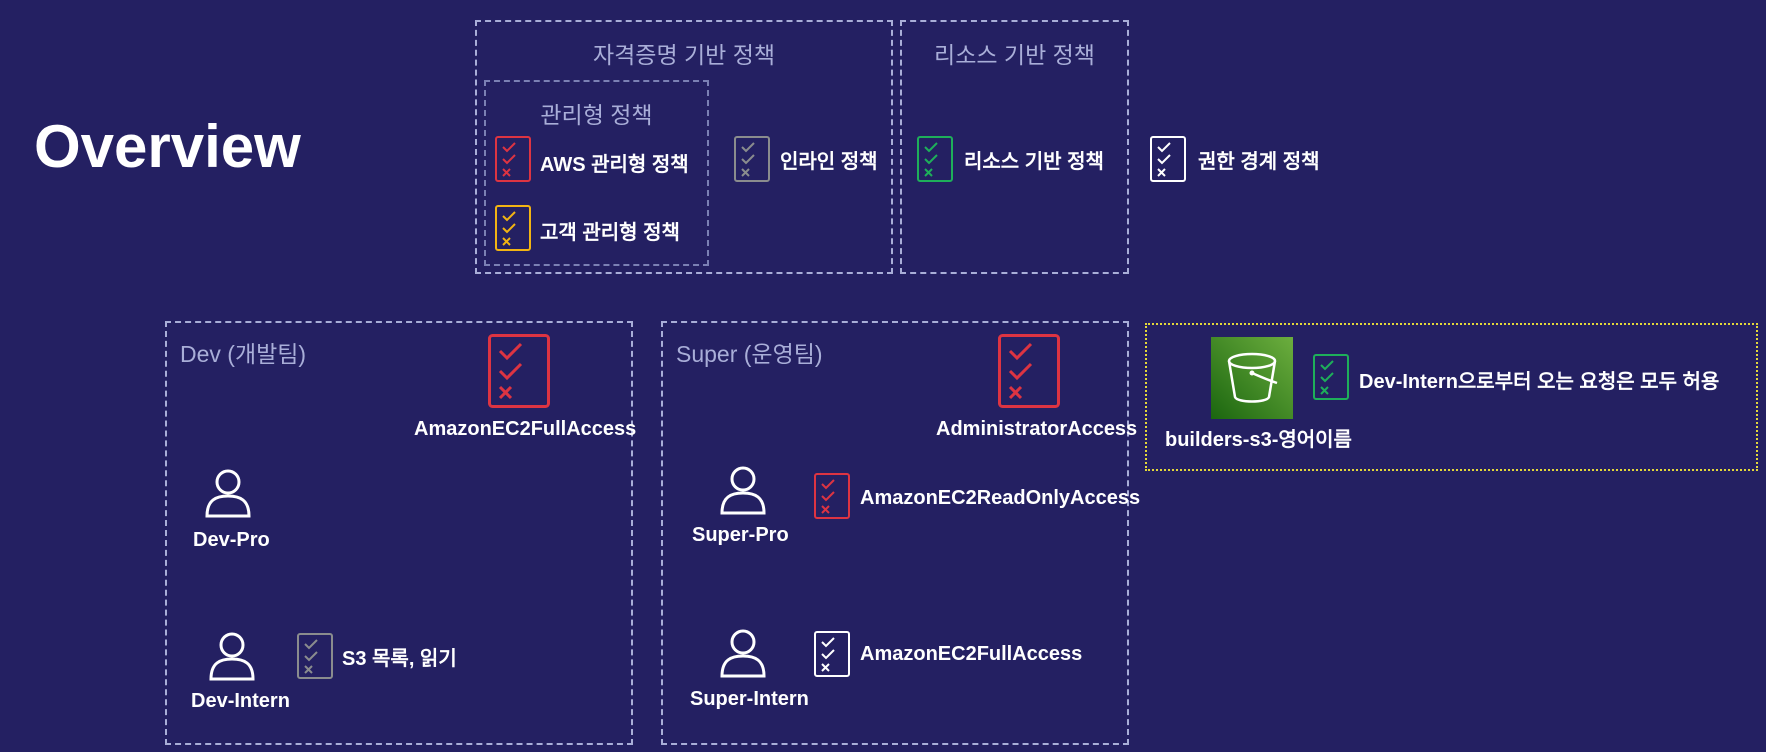  I want to click on aws-managed-label: AWS 관리형 정책, so click(614, 165).